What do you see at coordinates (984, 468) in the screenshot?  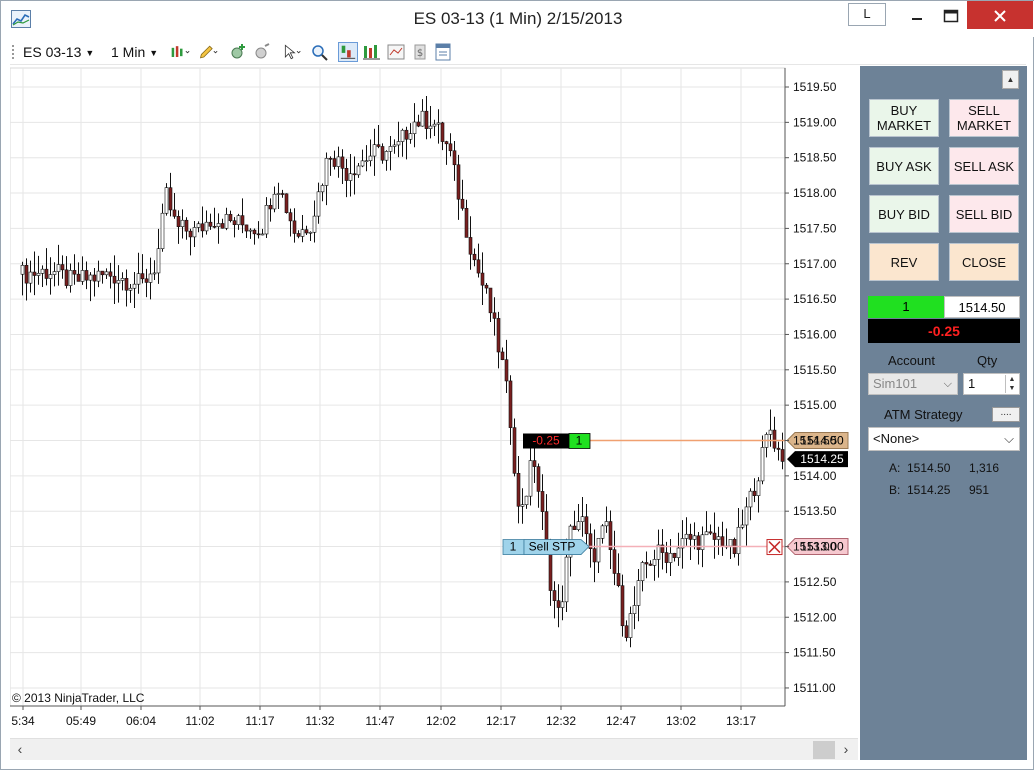 I see `ask-size: 1,316` at bounding box center [984, 468].